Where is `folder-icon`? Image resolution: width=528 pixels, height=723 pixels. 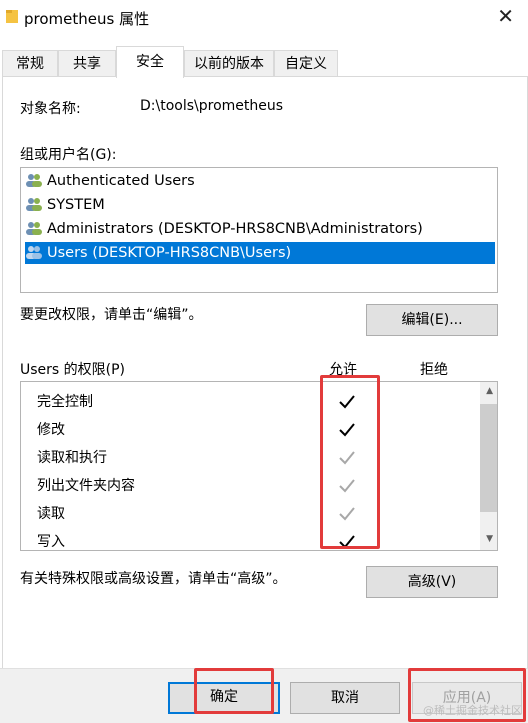 folder-icon is located at coordinates (12, 16).